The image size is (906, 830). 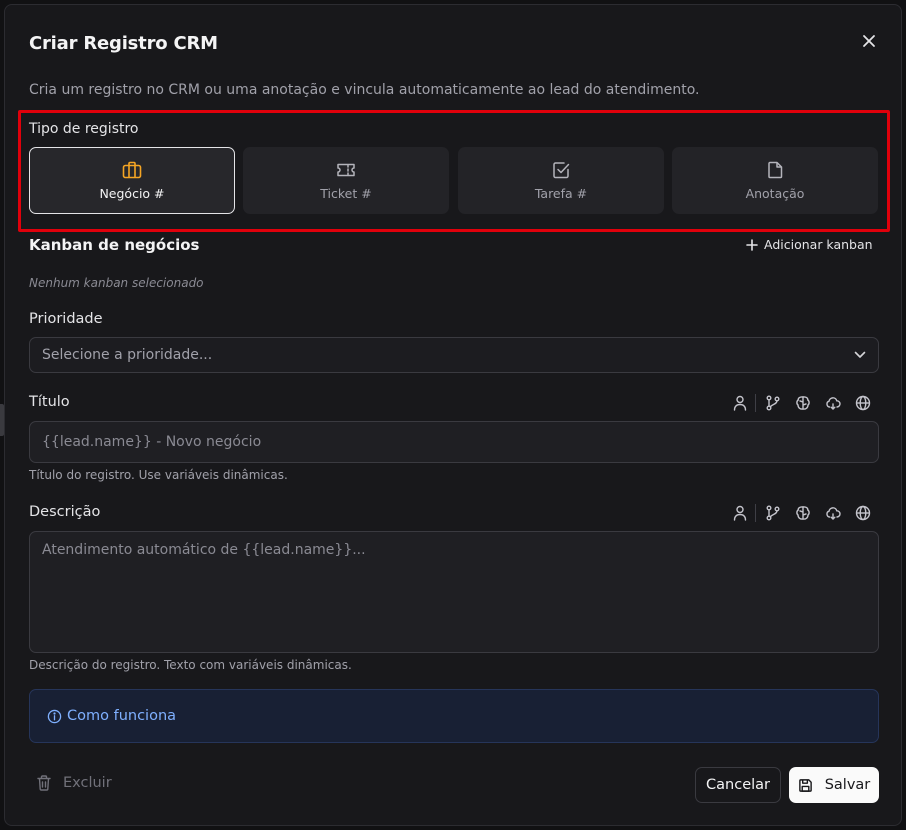 I want to click on add-kanban-label: Adicionar kanban, so click(x=818, y=244).